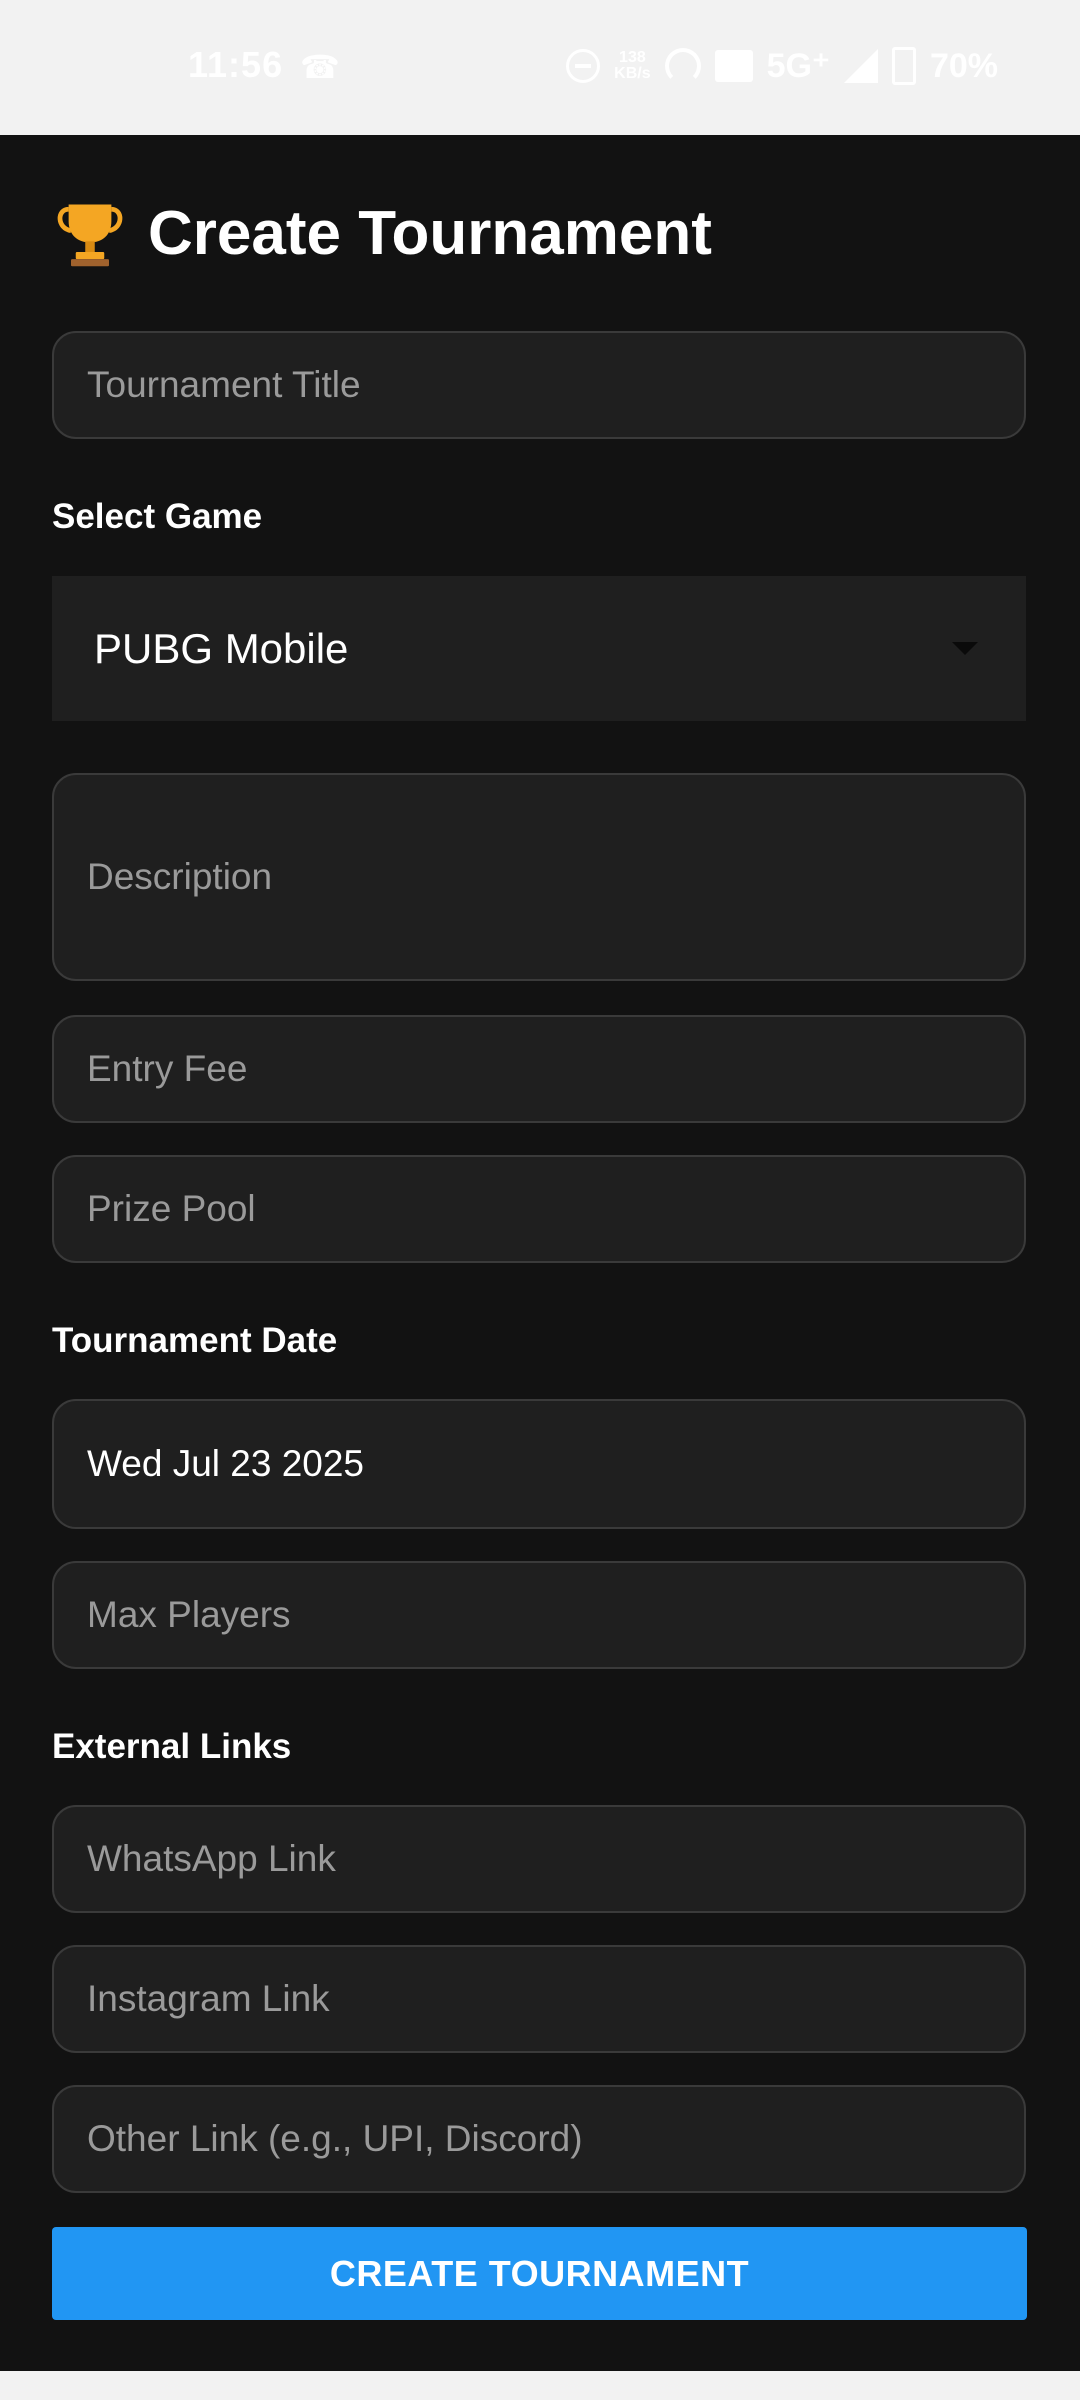 This screenshot has height=2400, width=1080. What do you see at coordinates (539, 2273) in the screenshot?
I see `create-tournament-button: CREATE TOURNAMENT` at bounding box center [539, 2273].